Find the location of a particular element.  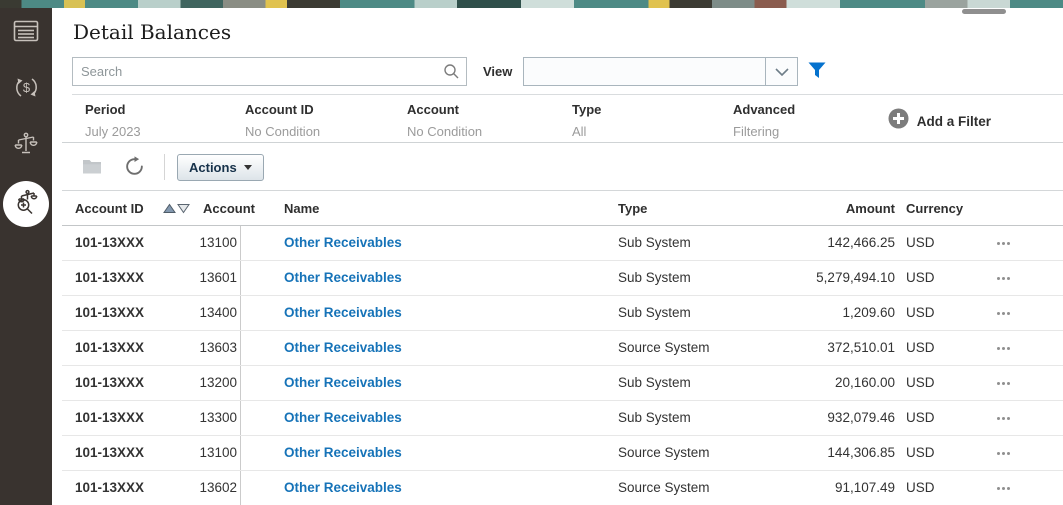

filter-field-value: July 2023 is located at coordinates (113, 131).